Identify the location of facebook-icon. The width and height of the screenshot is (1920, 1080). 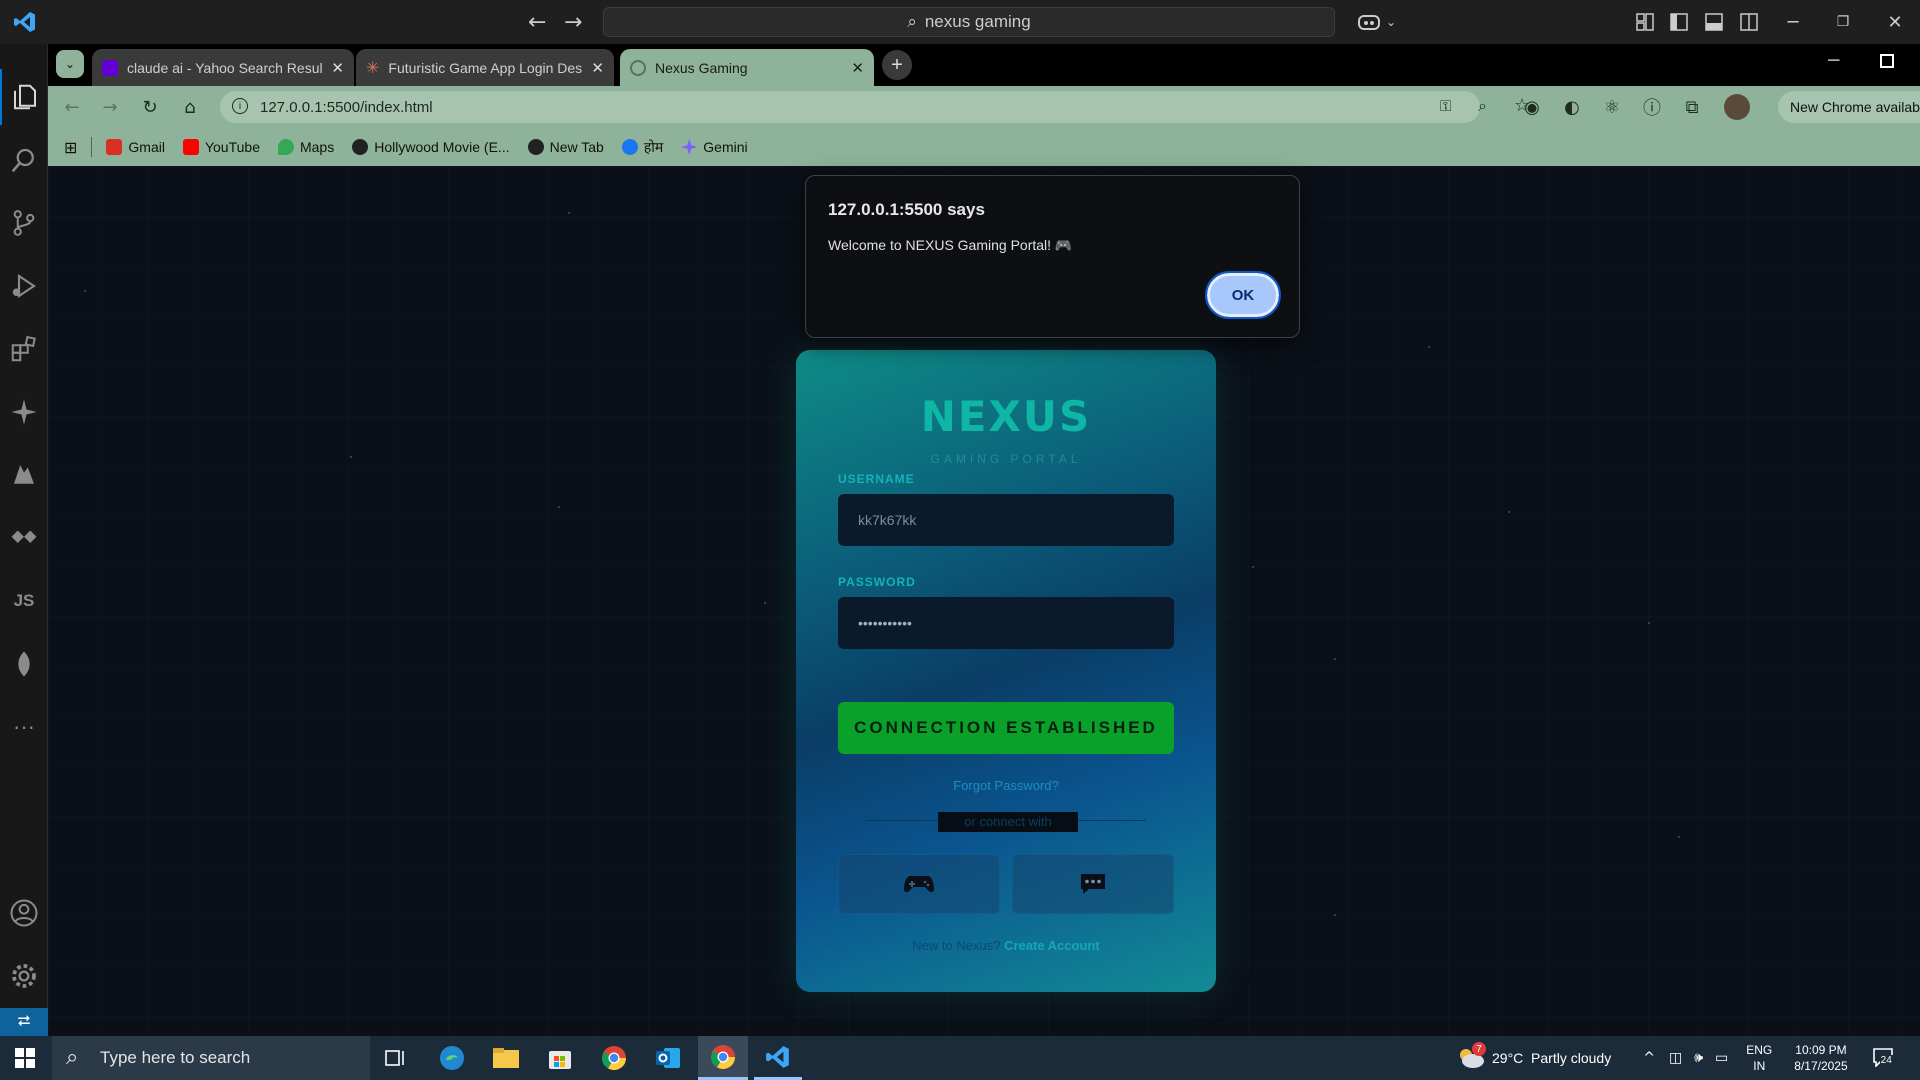
(629, 147).